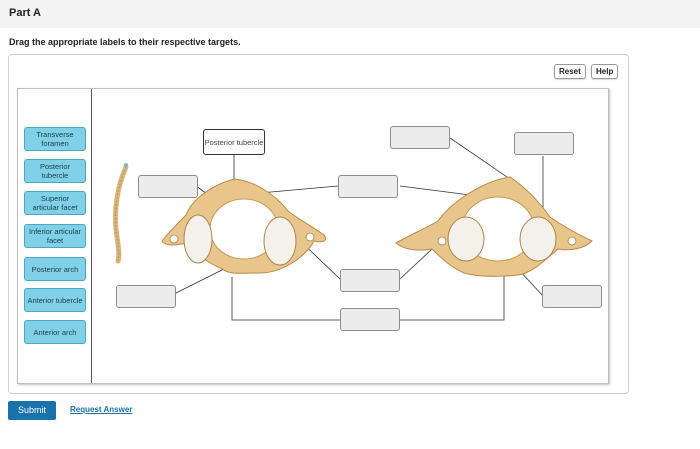 The image size is (700, 449). I want to click on help-button: Help, so click(605, 71).